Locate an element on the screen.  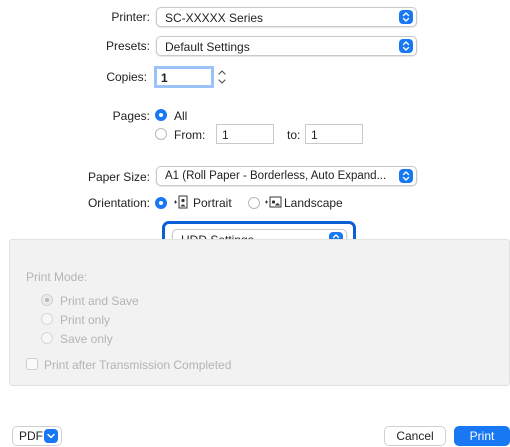
chevron-down-icon is located at coordinates (51, 436).